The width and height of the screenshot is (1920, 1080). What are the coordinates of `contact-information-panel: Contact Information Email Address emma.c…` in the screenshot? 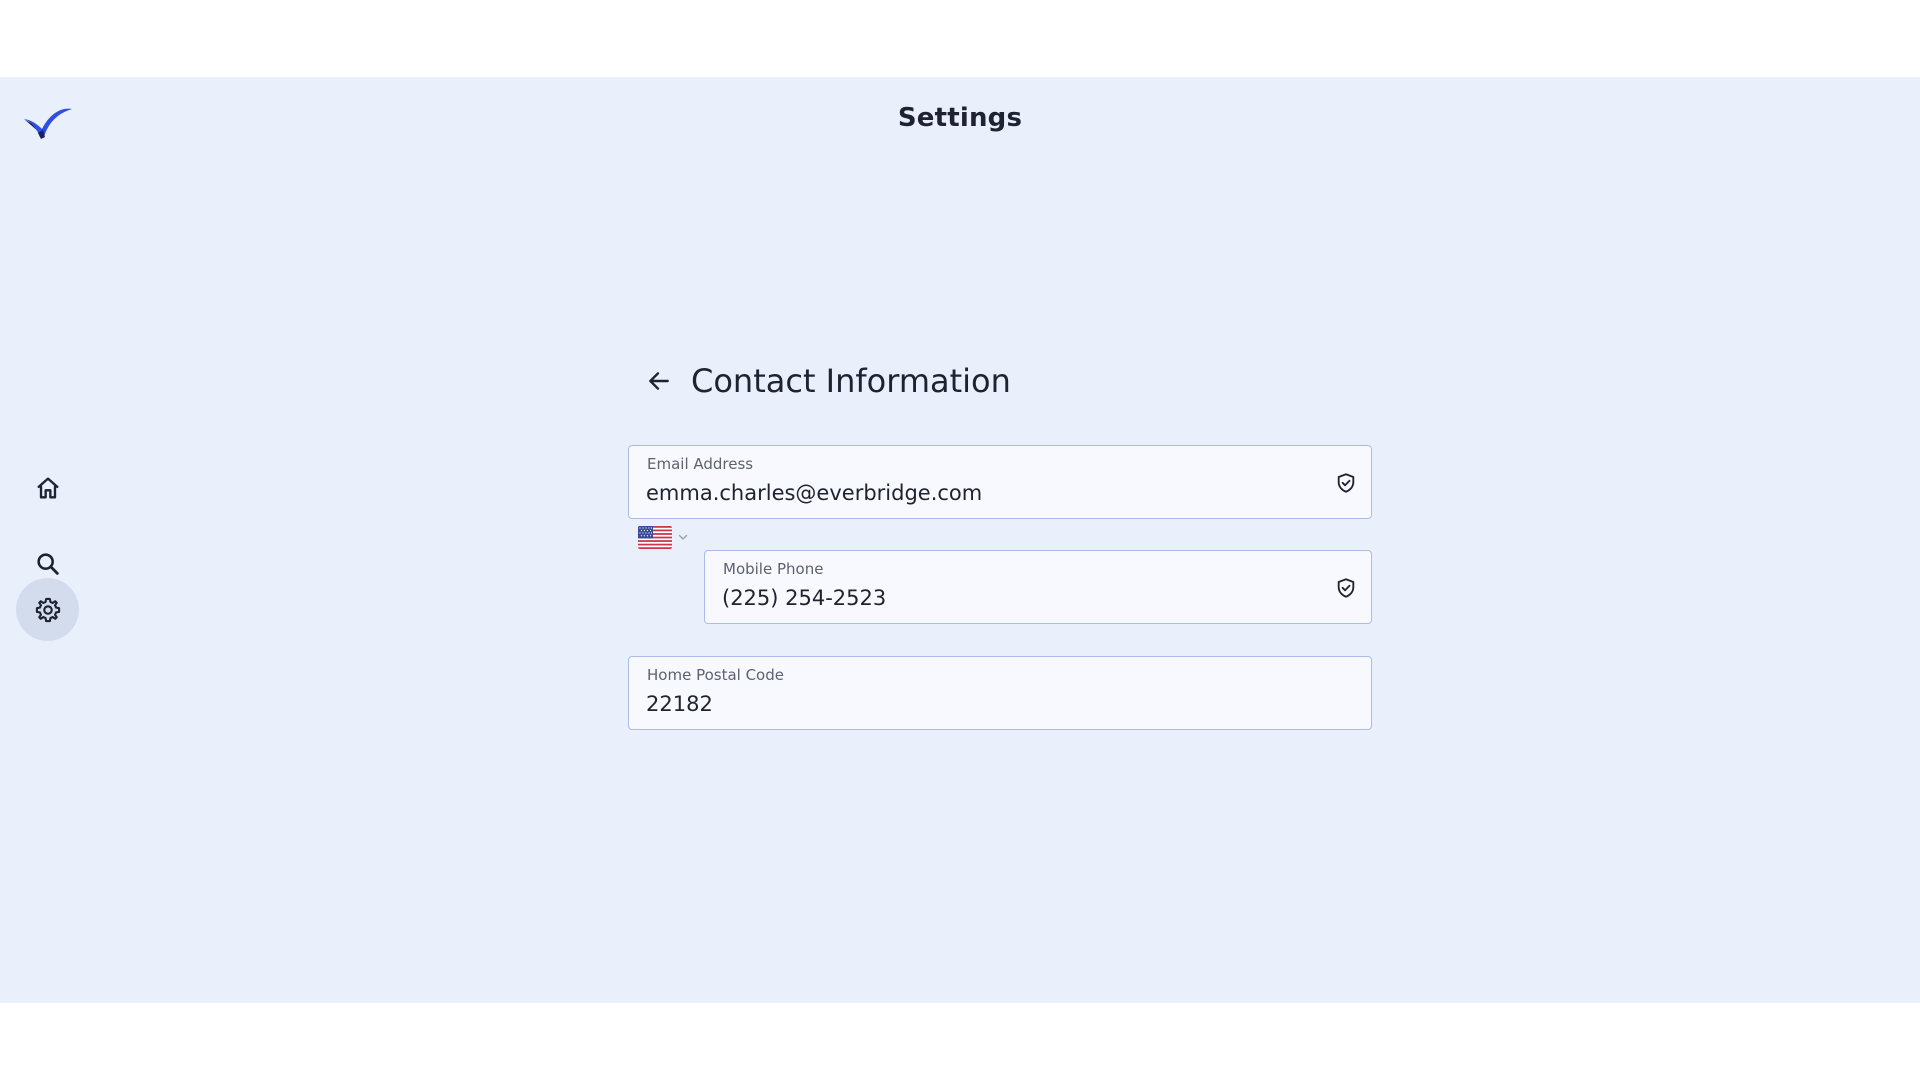 It's located at (1000, 543).